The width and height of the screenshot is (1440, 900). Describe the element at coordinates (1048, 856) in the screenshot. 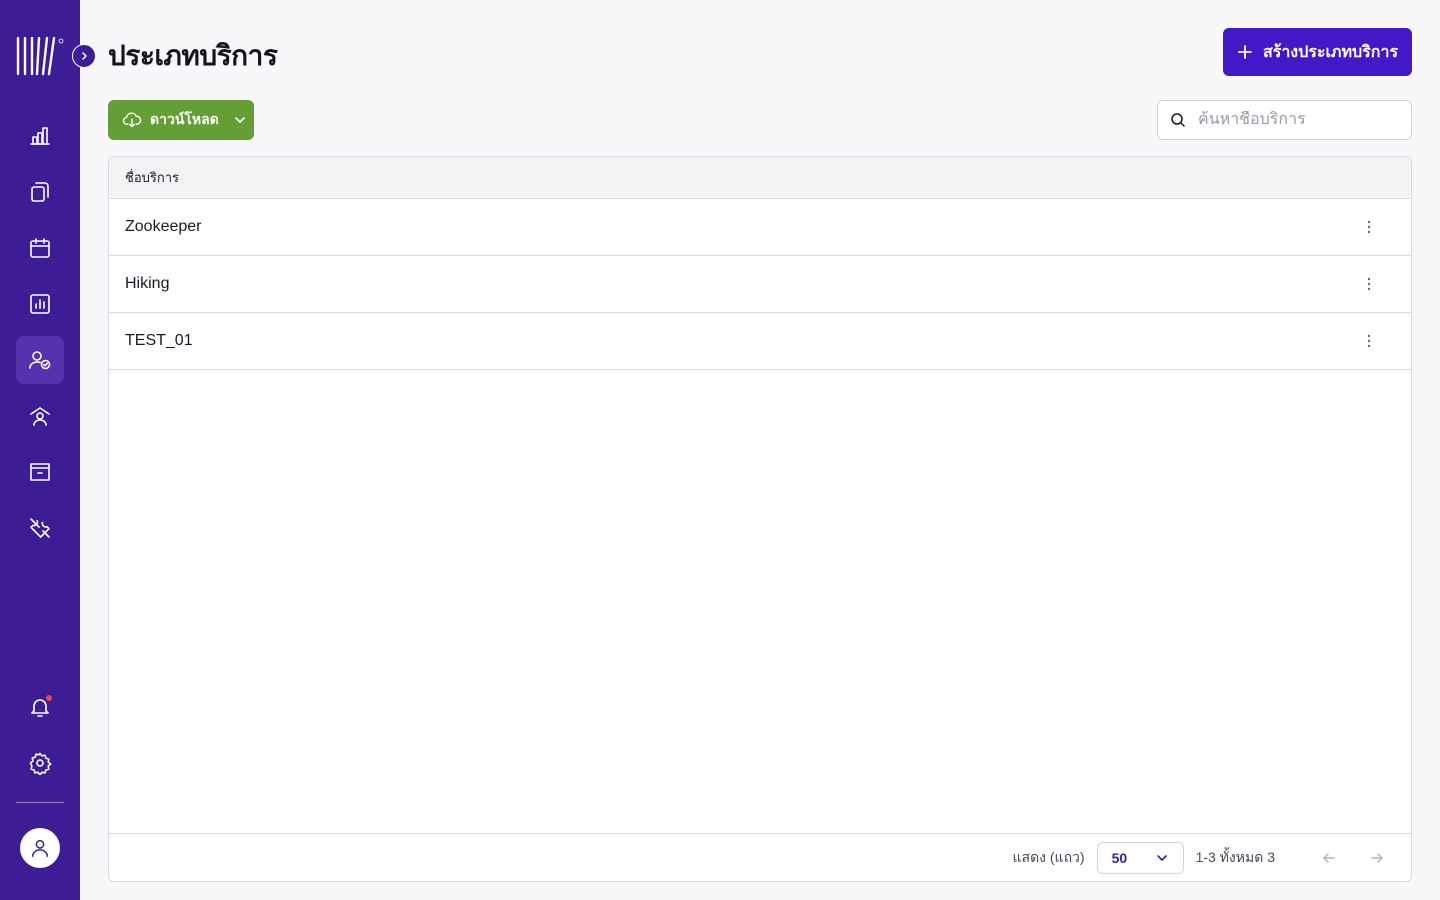

I see `rows-per-page-label: แสดง (แถว)` at that location.